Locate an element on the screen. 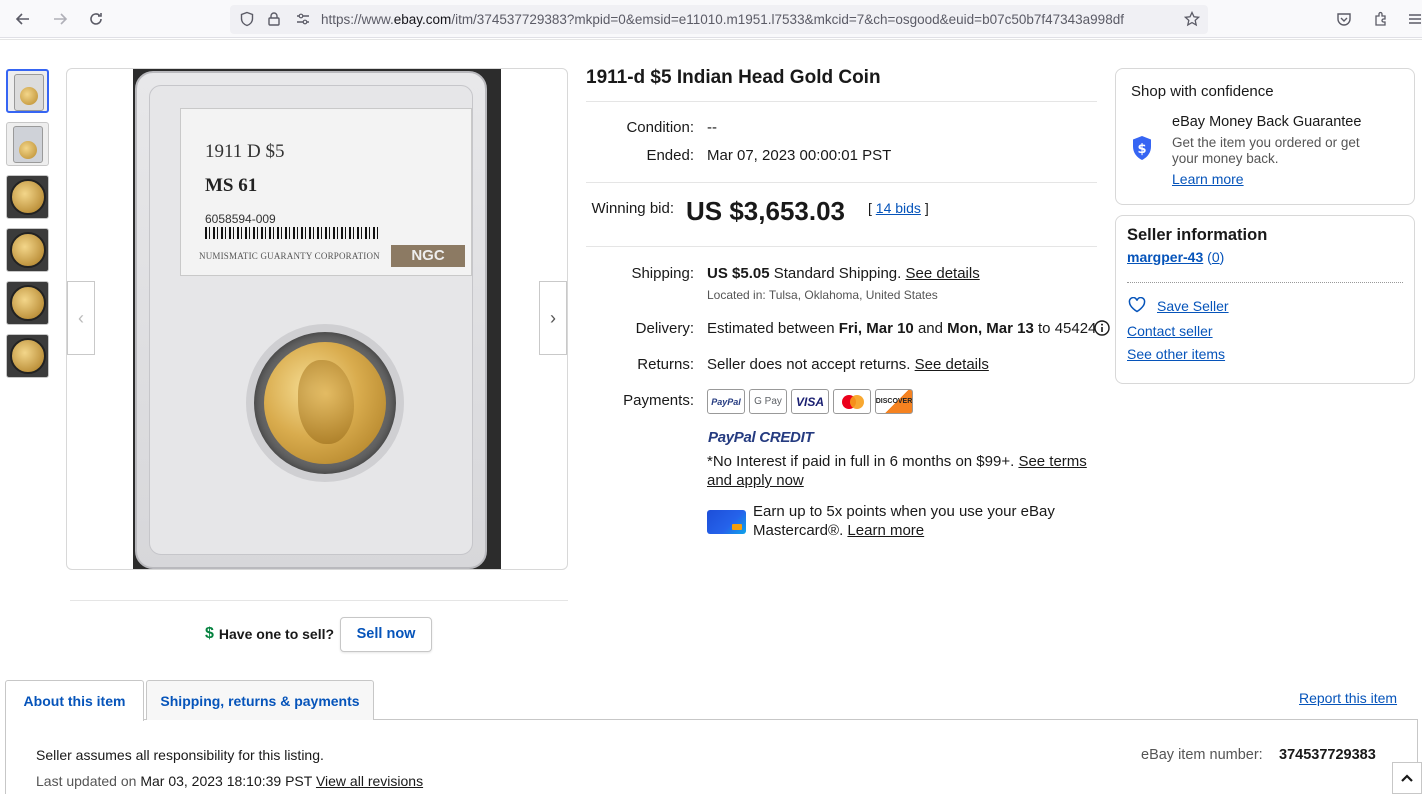 This screenshot has width=1422, height=794. paypal-logo: PayPal is located at coordinates (726, 401).